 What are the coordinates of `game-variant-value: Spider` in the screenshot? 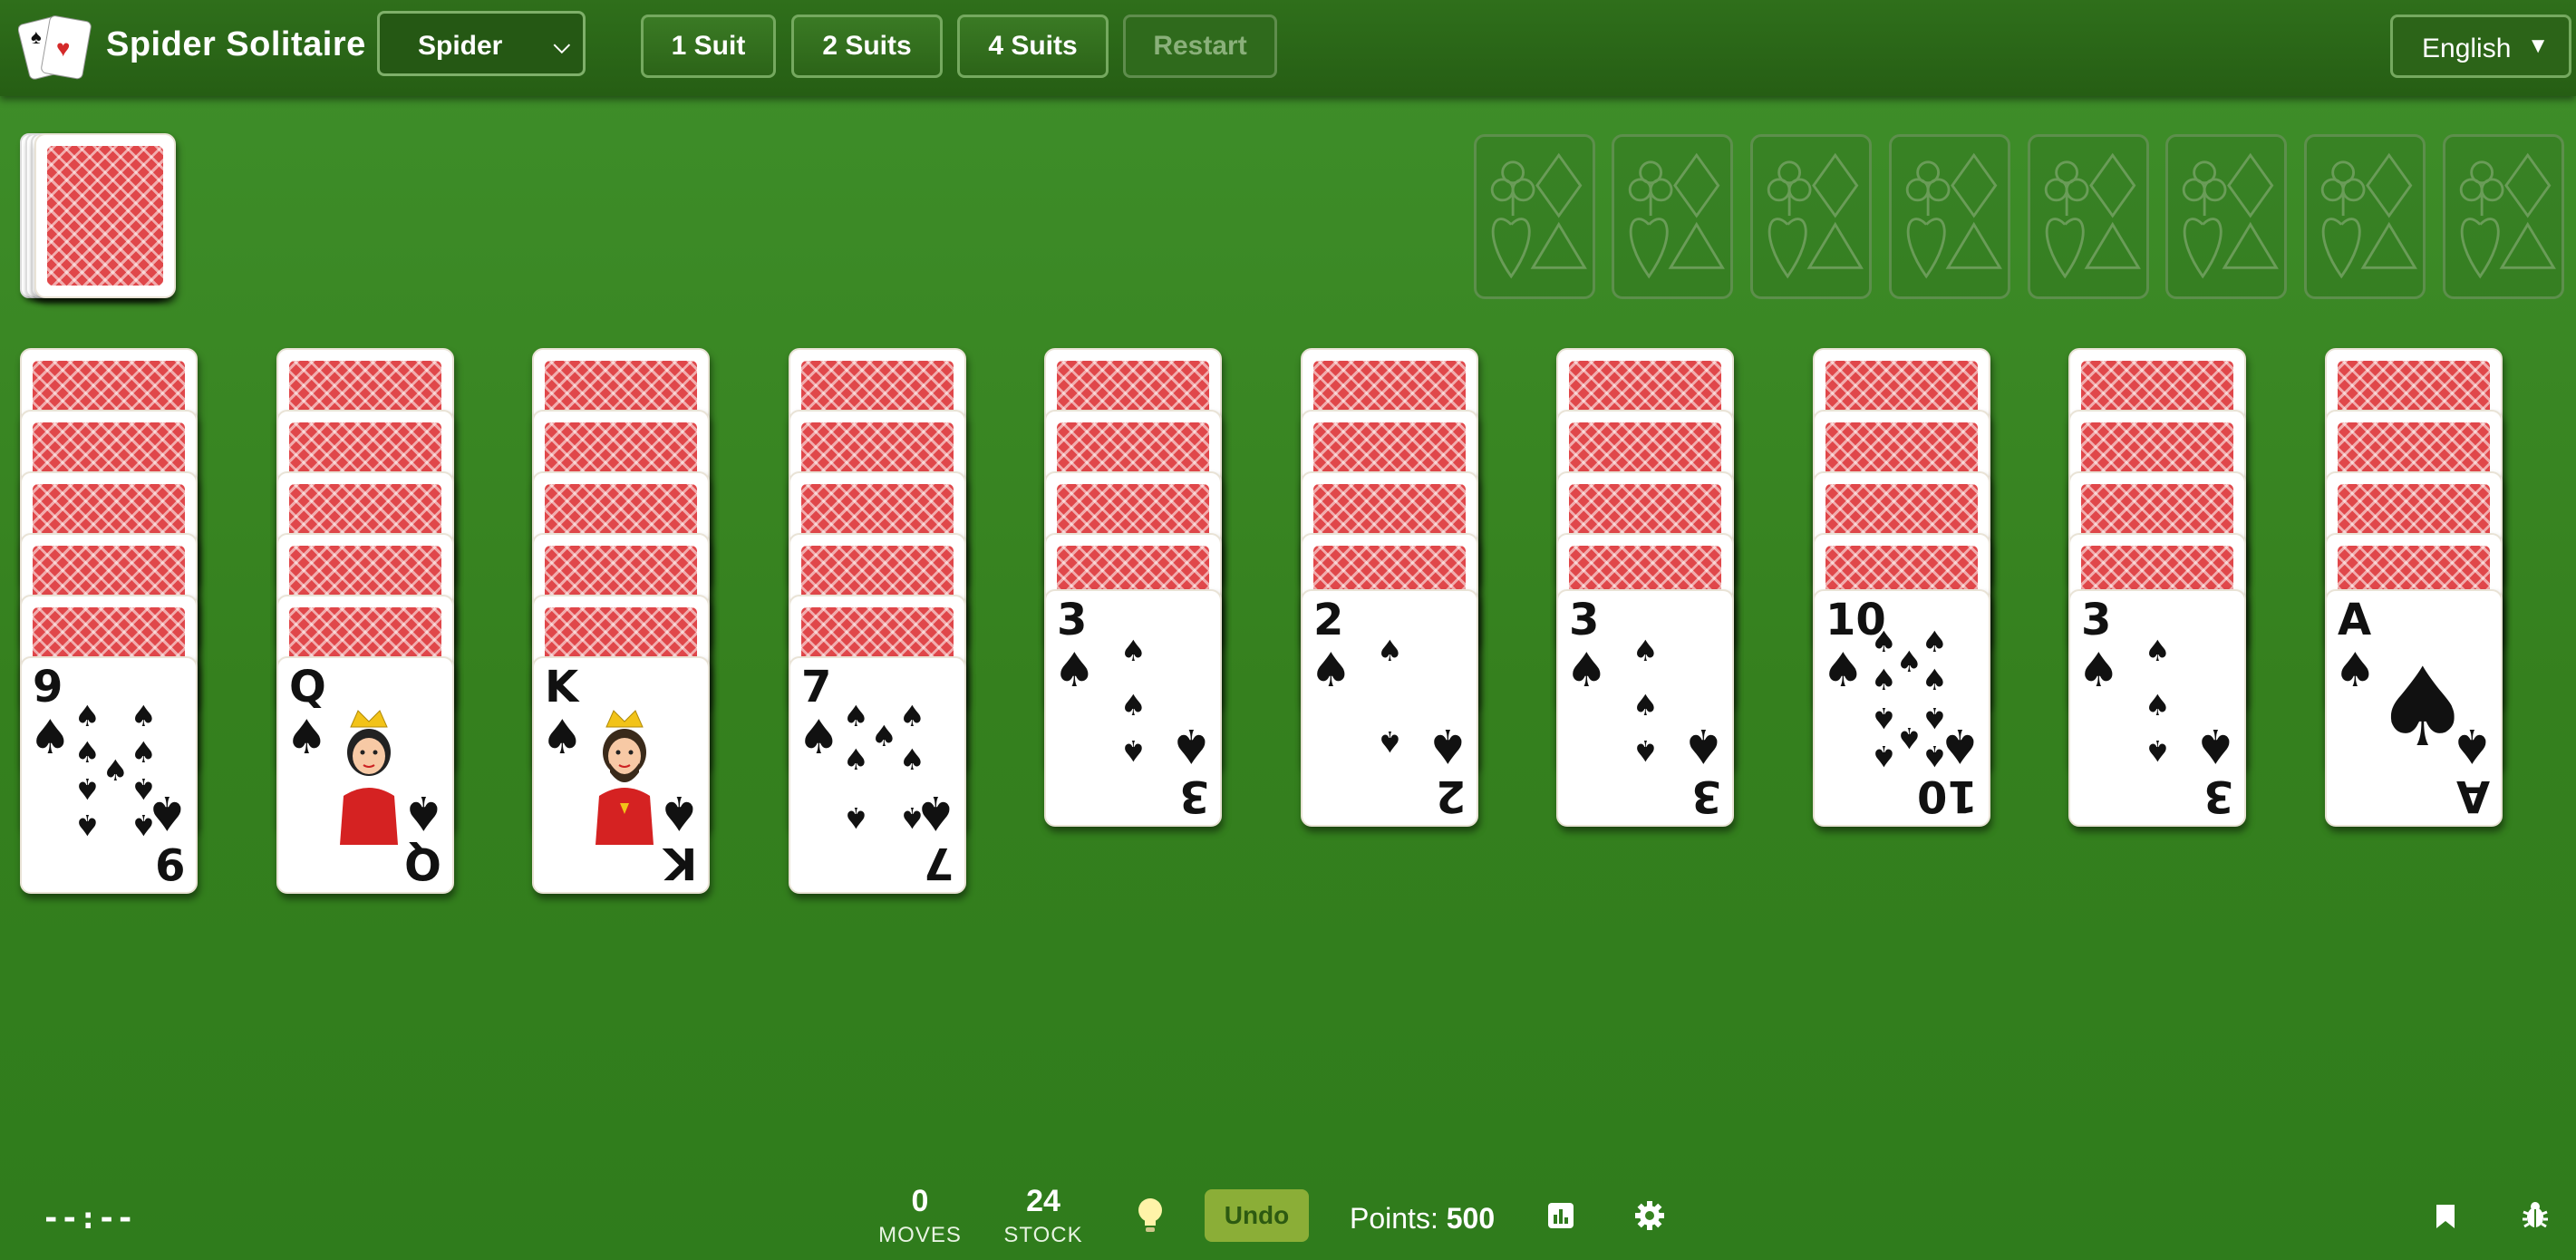 It's located at (460, 46).